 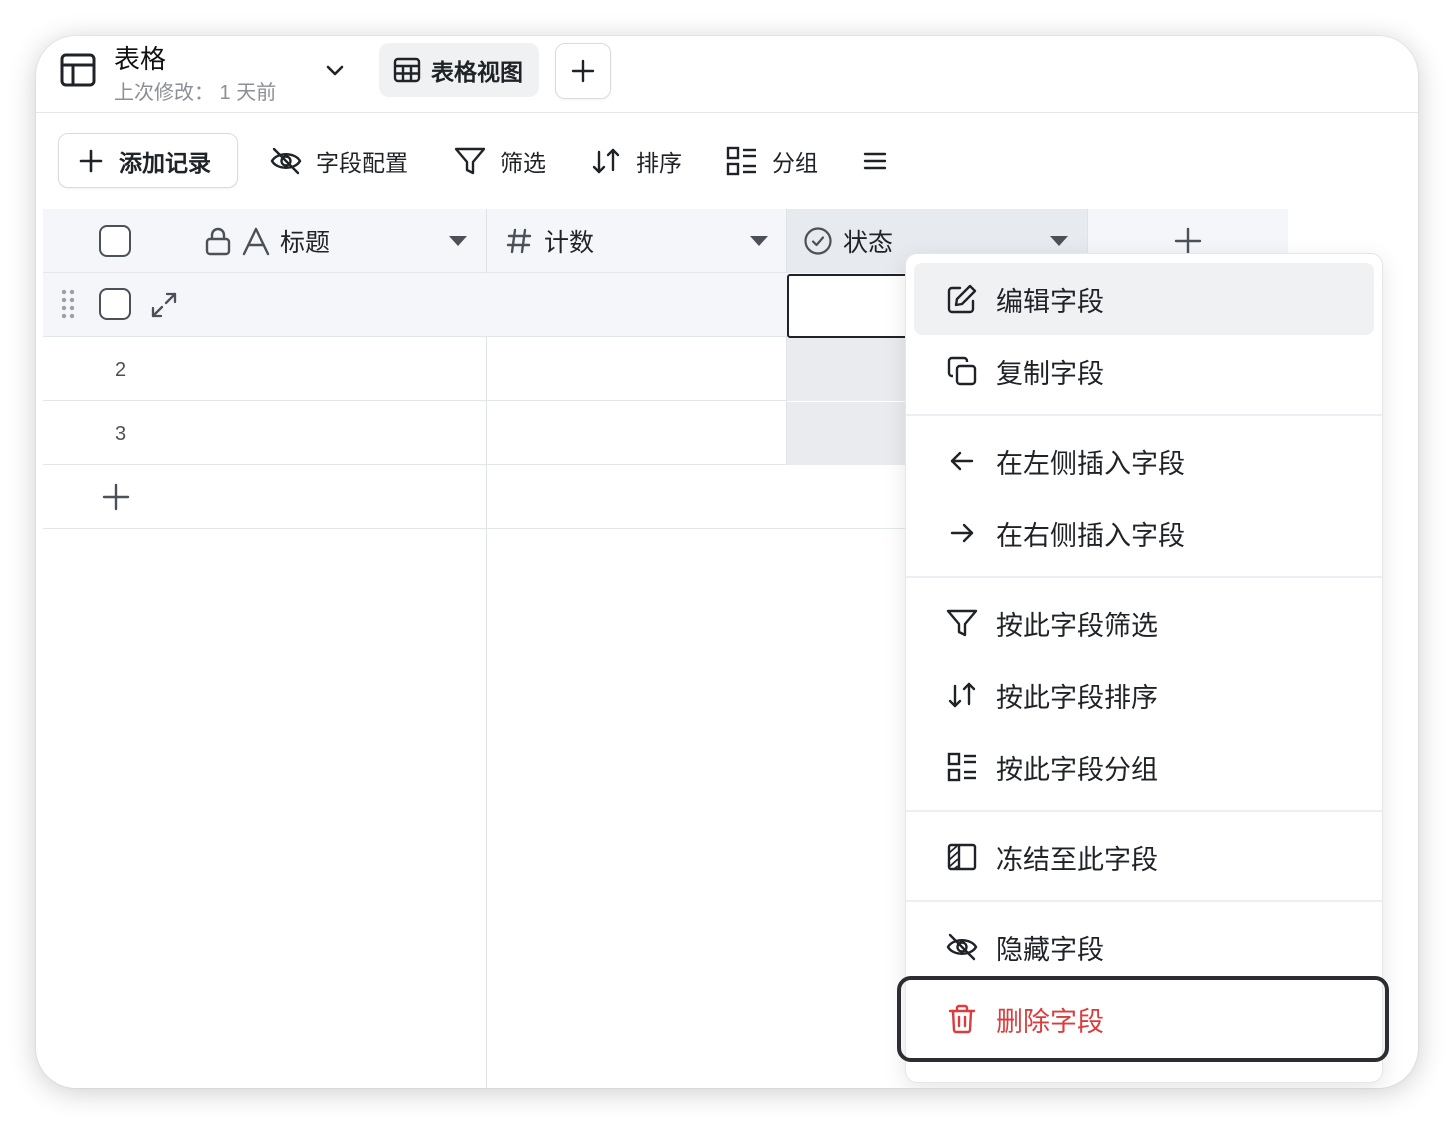 I want to click on menu-item-insert-right: 在右侧插入字段, so click(x=1144, y=533).